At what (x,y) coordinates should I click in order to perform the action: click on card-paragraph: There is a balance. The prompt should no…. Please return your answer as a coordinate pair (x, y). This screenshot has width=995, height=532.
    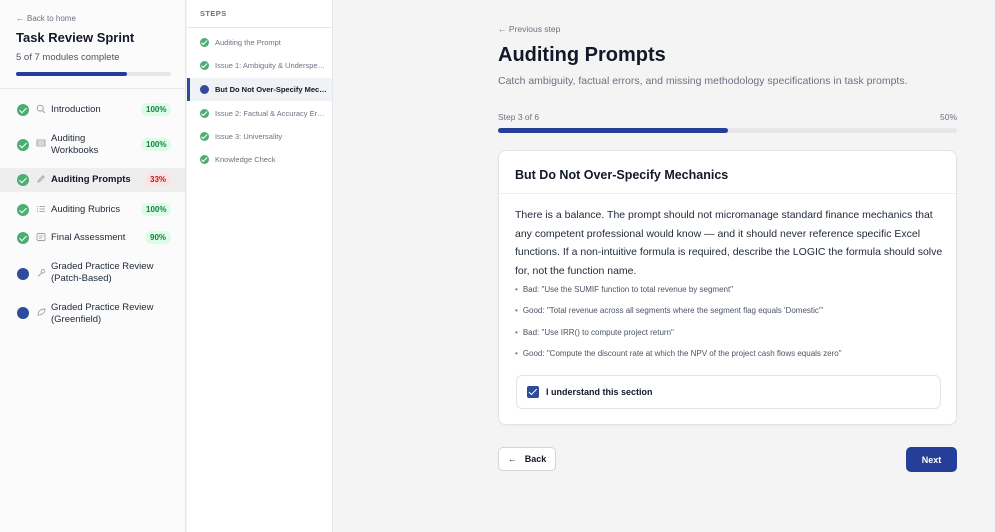
    Looking at the image, I should click on (729, 243).